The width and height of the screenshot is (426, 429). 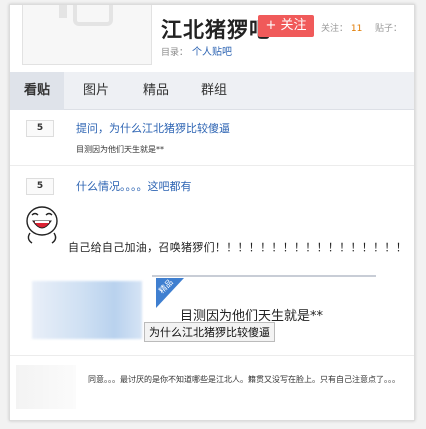 I want to click on thread-title: 提问，为什么江北猪猡比较傻逼, so click(x=153, y=128).